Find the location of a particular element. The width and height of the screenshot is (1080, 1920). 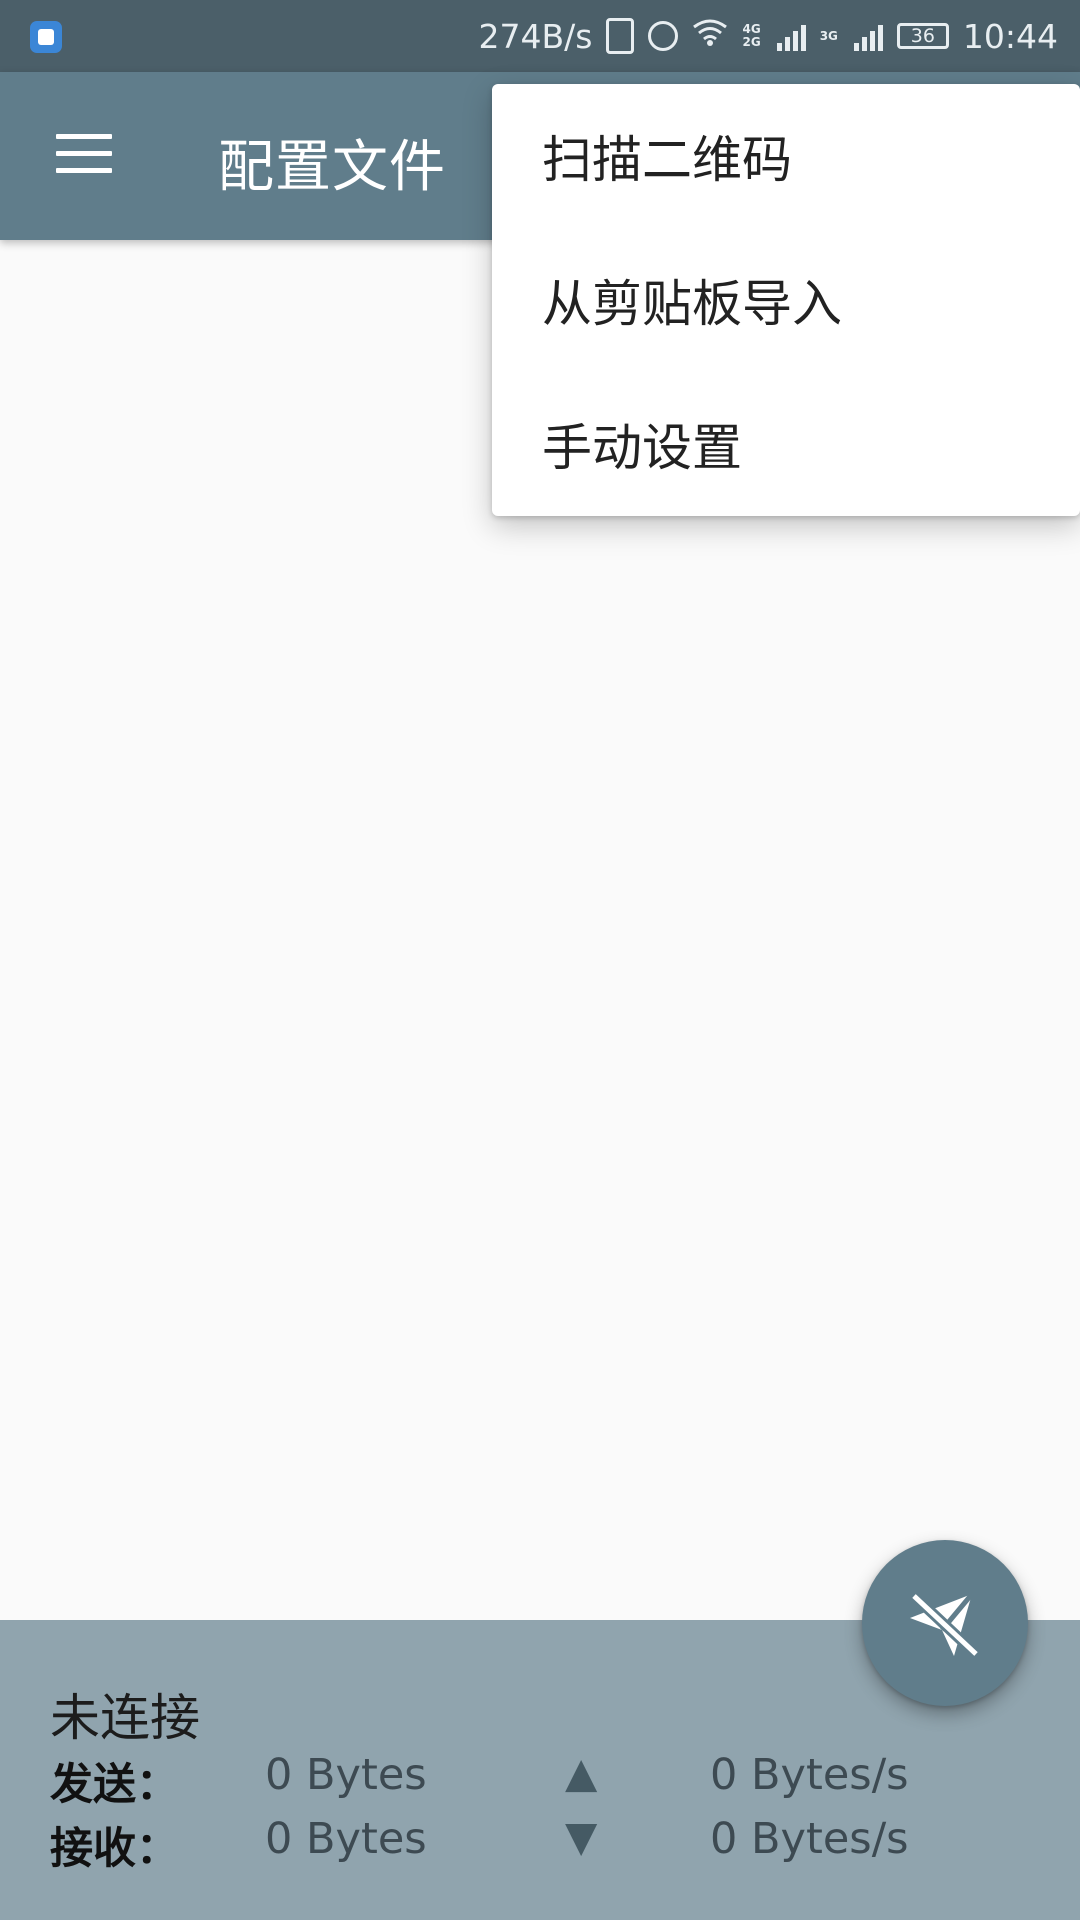

status-bar: 274B/s 4G 2G 3G 36 10:44 is located at coordinates (540, 36).